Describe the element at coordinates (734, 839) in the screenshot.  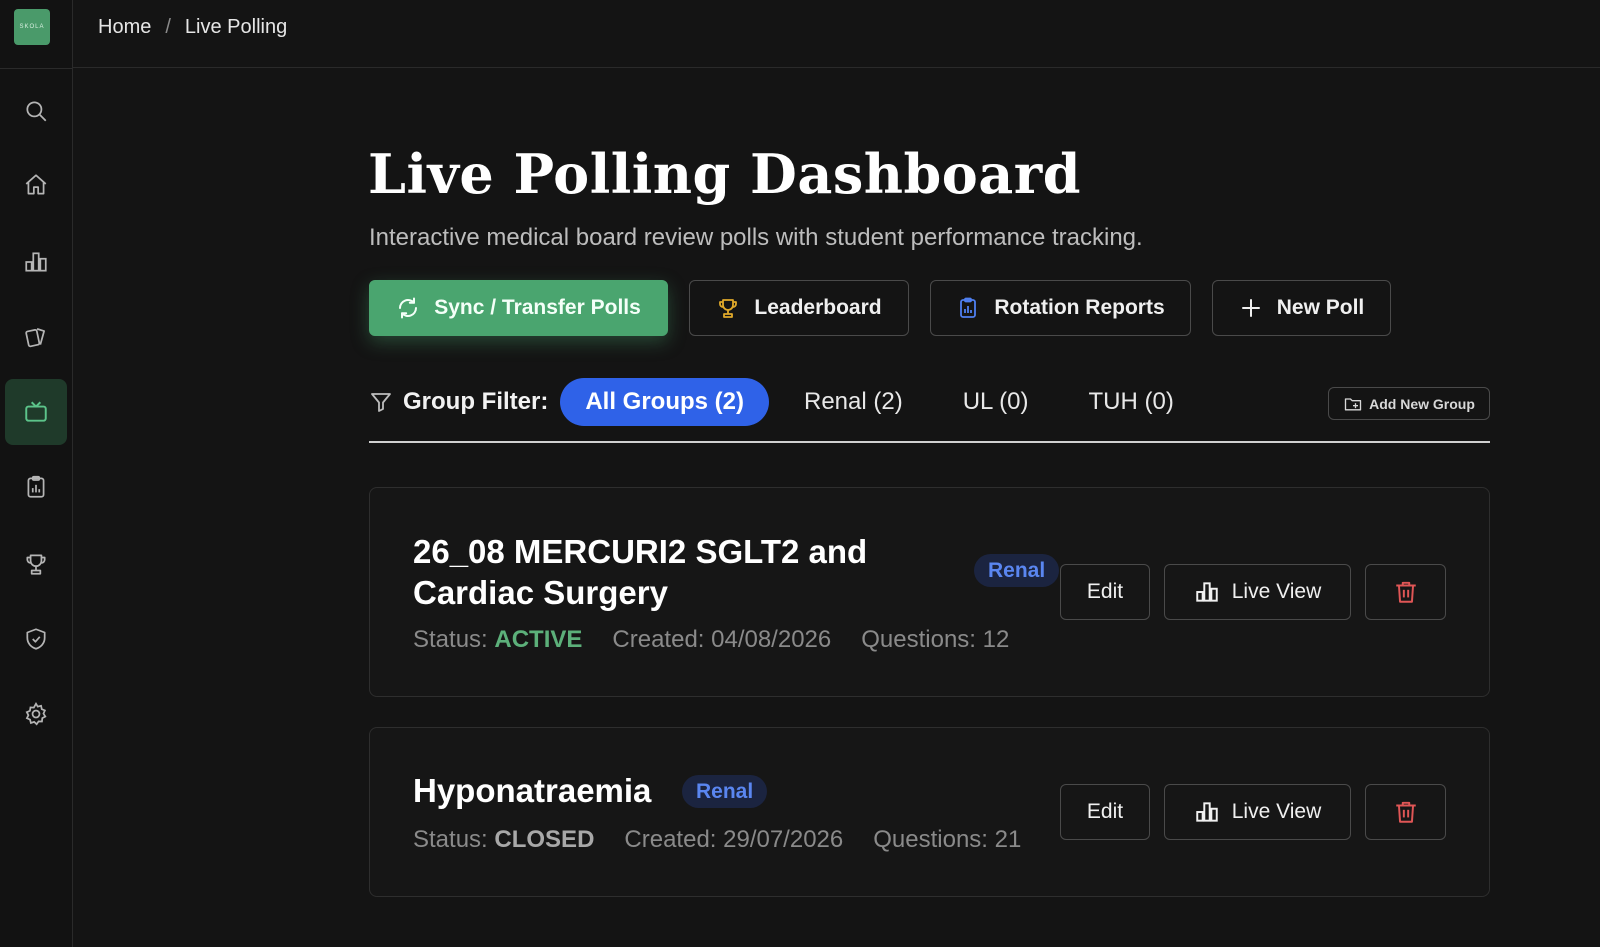
I see `created-date: Created: 29/07/2026` at that location.